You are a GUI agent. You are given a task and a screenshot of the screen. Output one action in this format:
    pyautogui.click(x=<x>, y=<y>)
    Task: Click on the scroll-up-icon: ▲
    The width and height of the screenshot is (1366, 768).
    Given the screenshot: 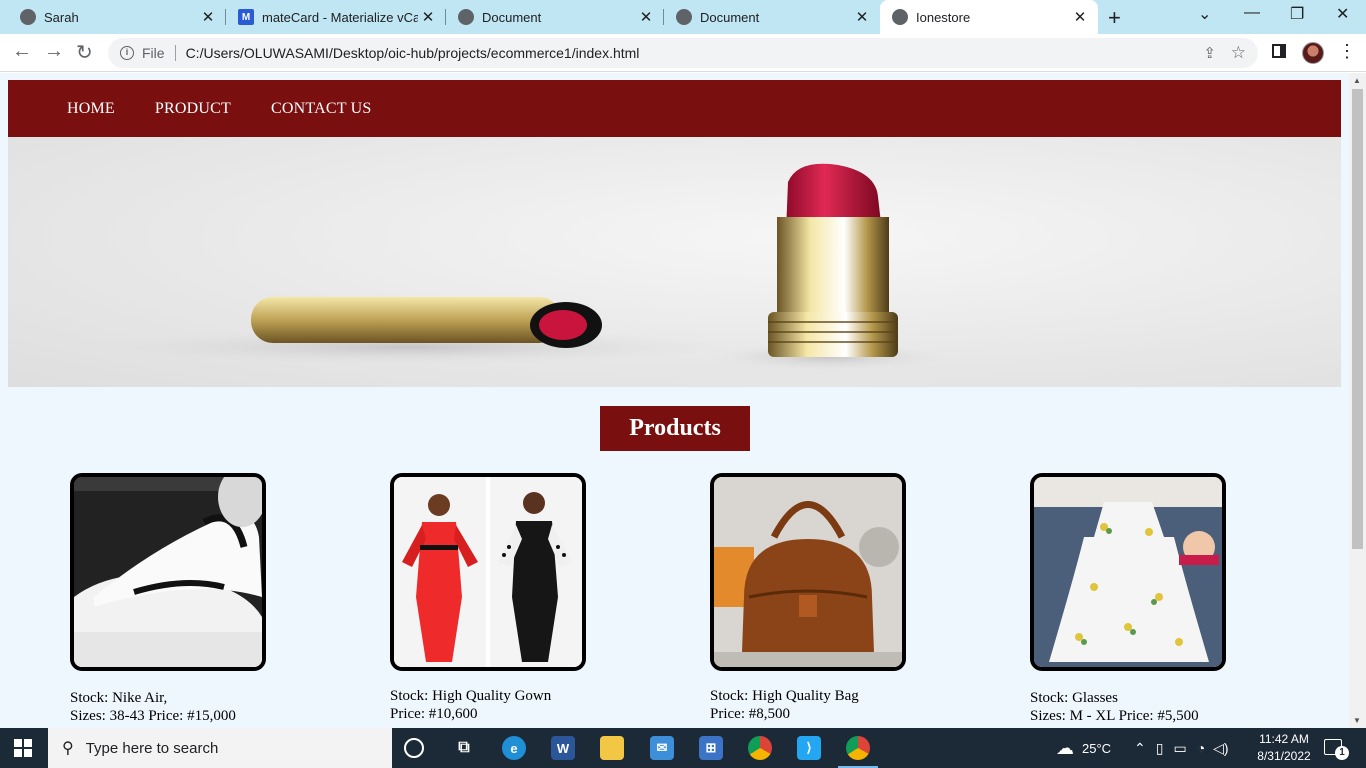 What is the action you would take?
    pyautogui.click(x=1357, y=80)
    